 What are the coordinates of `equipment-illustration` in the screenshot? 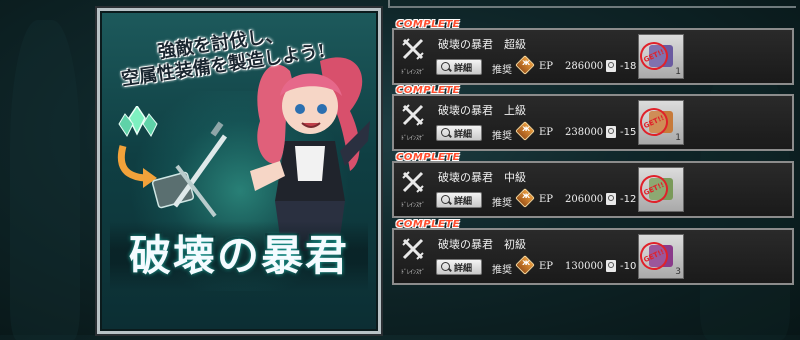 It's located at (172, 162).